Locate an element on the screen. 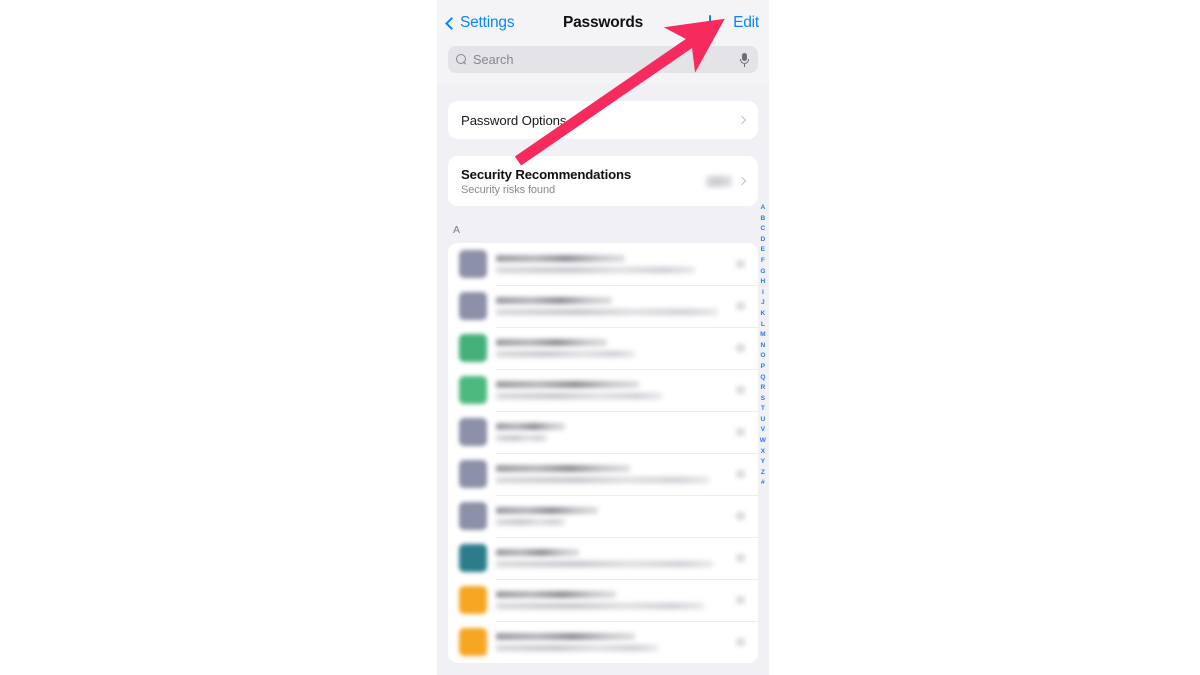  alphabet-index-letter: C is located at coordinates (763, 229).